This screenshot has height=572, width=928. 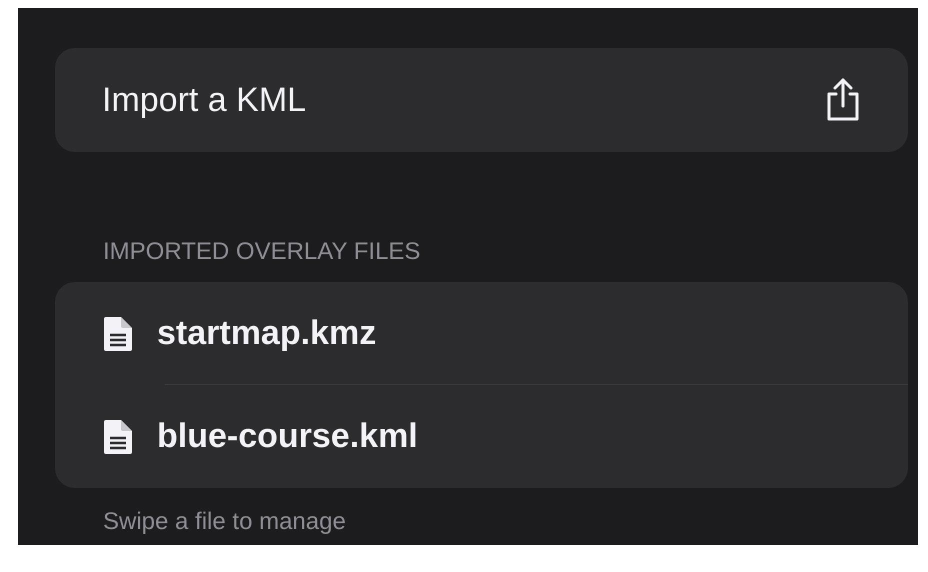 I want to click on section-header: IMPORTED OVERLAY FILES, so click(x=262, y=252).